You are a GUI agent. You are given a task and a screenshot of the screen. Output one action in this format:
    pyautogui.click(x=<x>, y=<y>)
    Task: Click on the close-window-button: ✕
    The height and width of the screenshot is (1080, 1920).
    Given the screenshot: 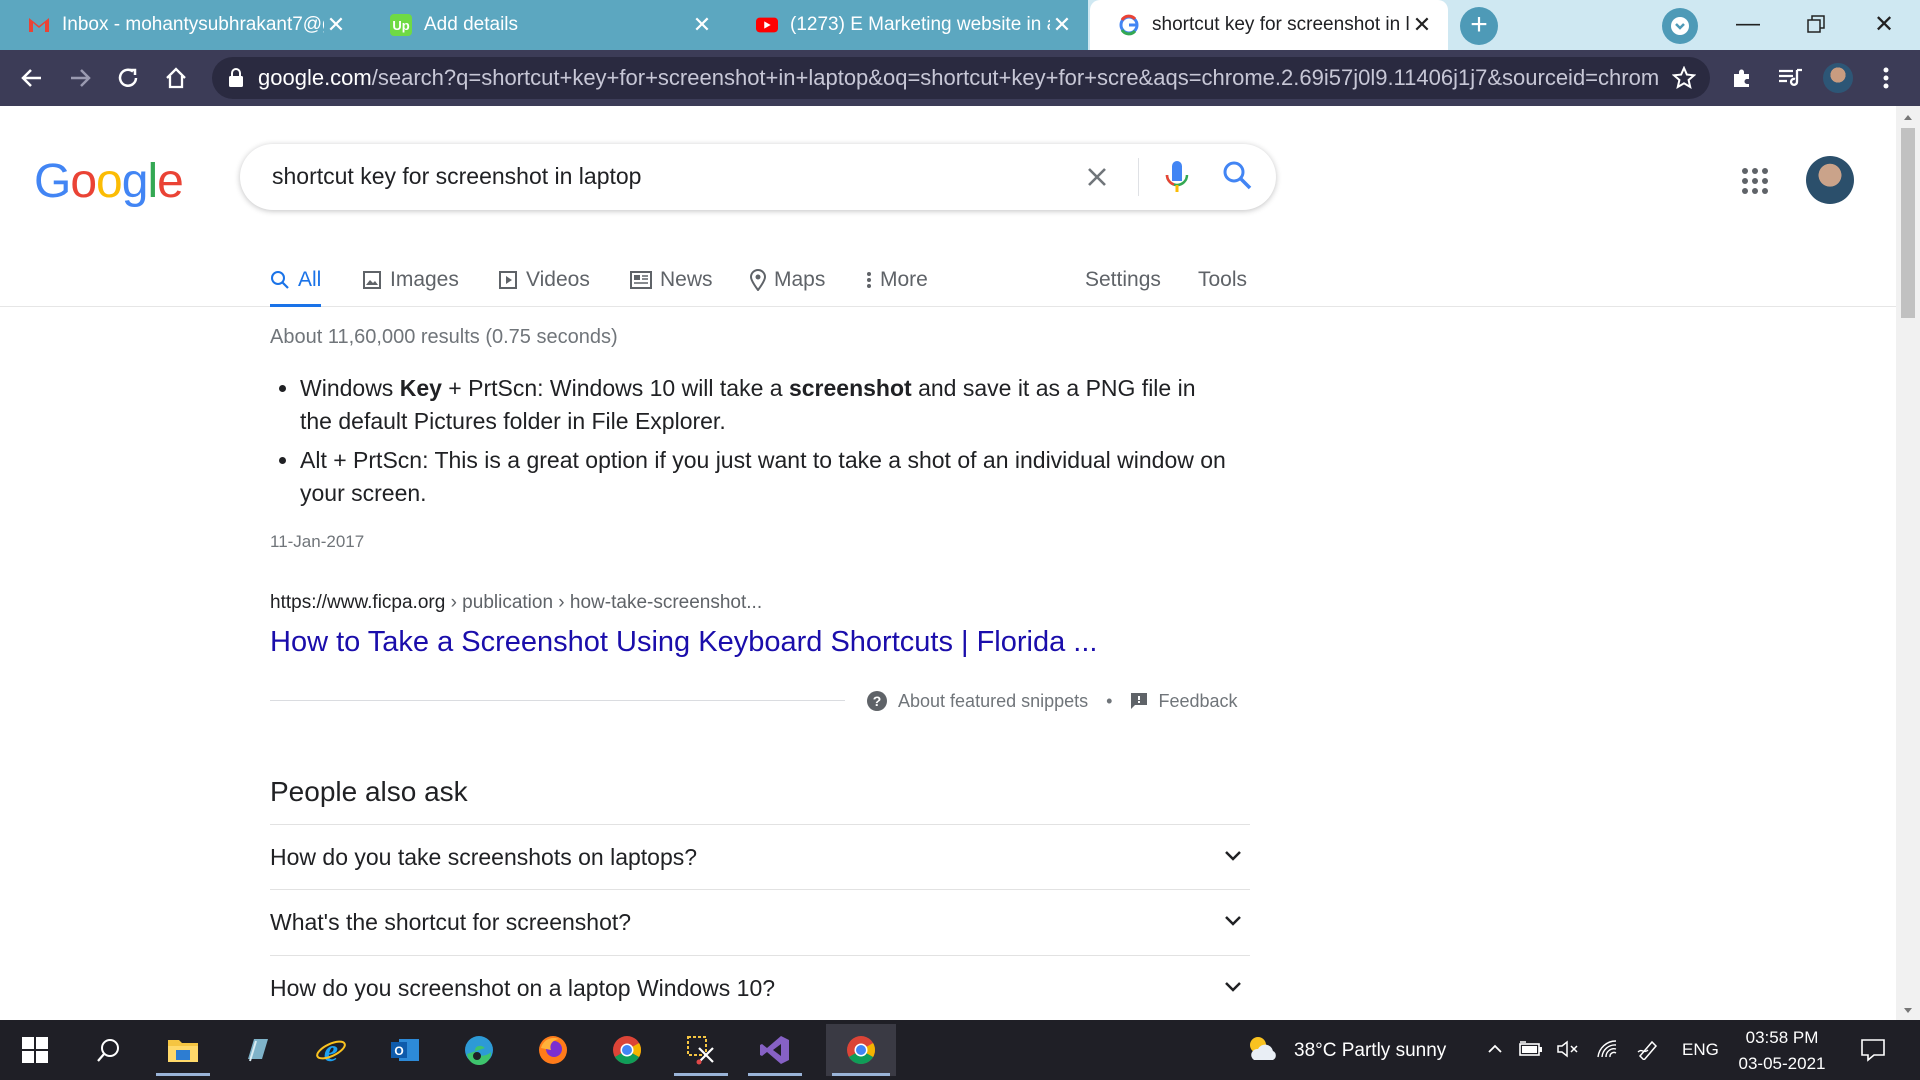 What is the action you would take?
    pyautogui.click(x=1884, y=24)
    